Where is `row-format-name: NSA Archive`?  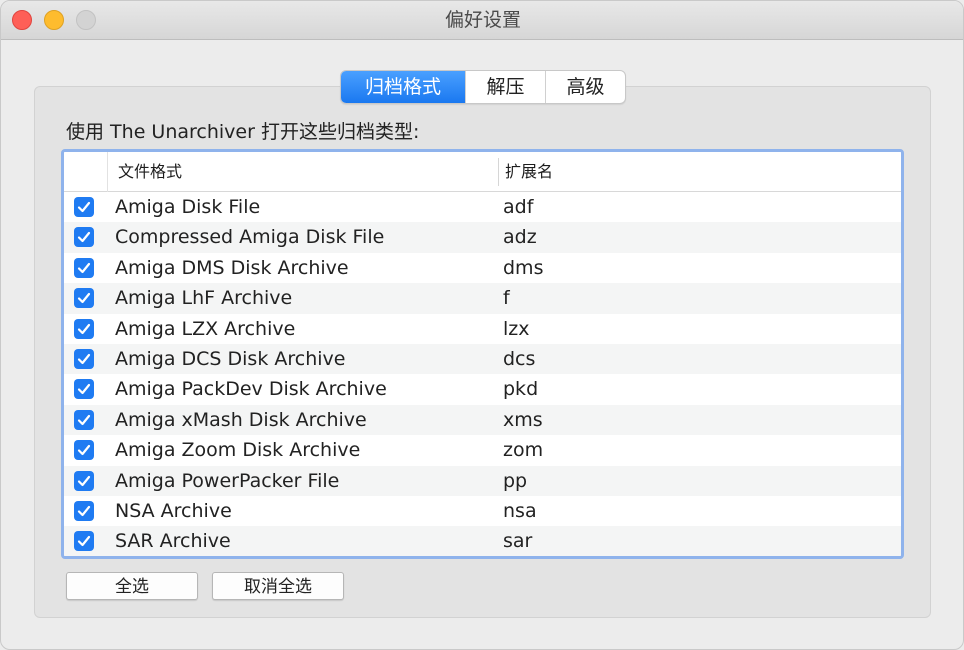
row-format-name: NSA Archive is located at coordinates (173, 510).